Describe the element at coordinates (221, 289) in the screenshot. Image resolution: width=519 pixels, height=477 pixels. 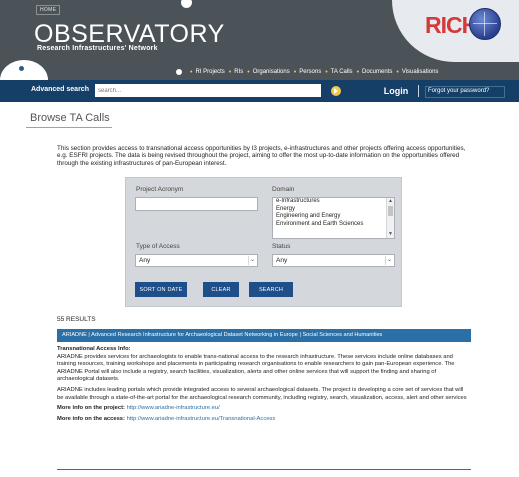
I see `clear-button: CLEAR` at that location.